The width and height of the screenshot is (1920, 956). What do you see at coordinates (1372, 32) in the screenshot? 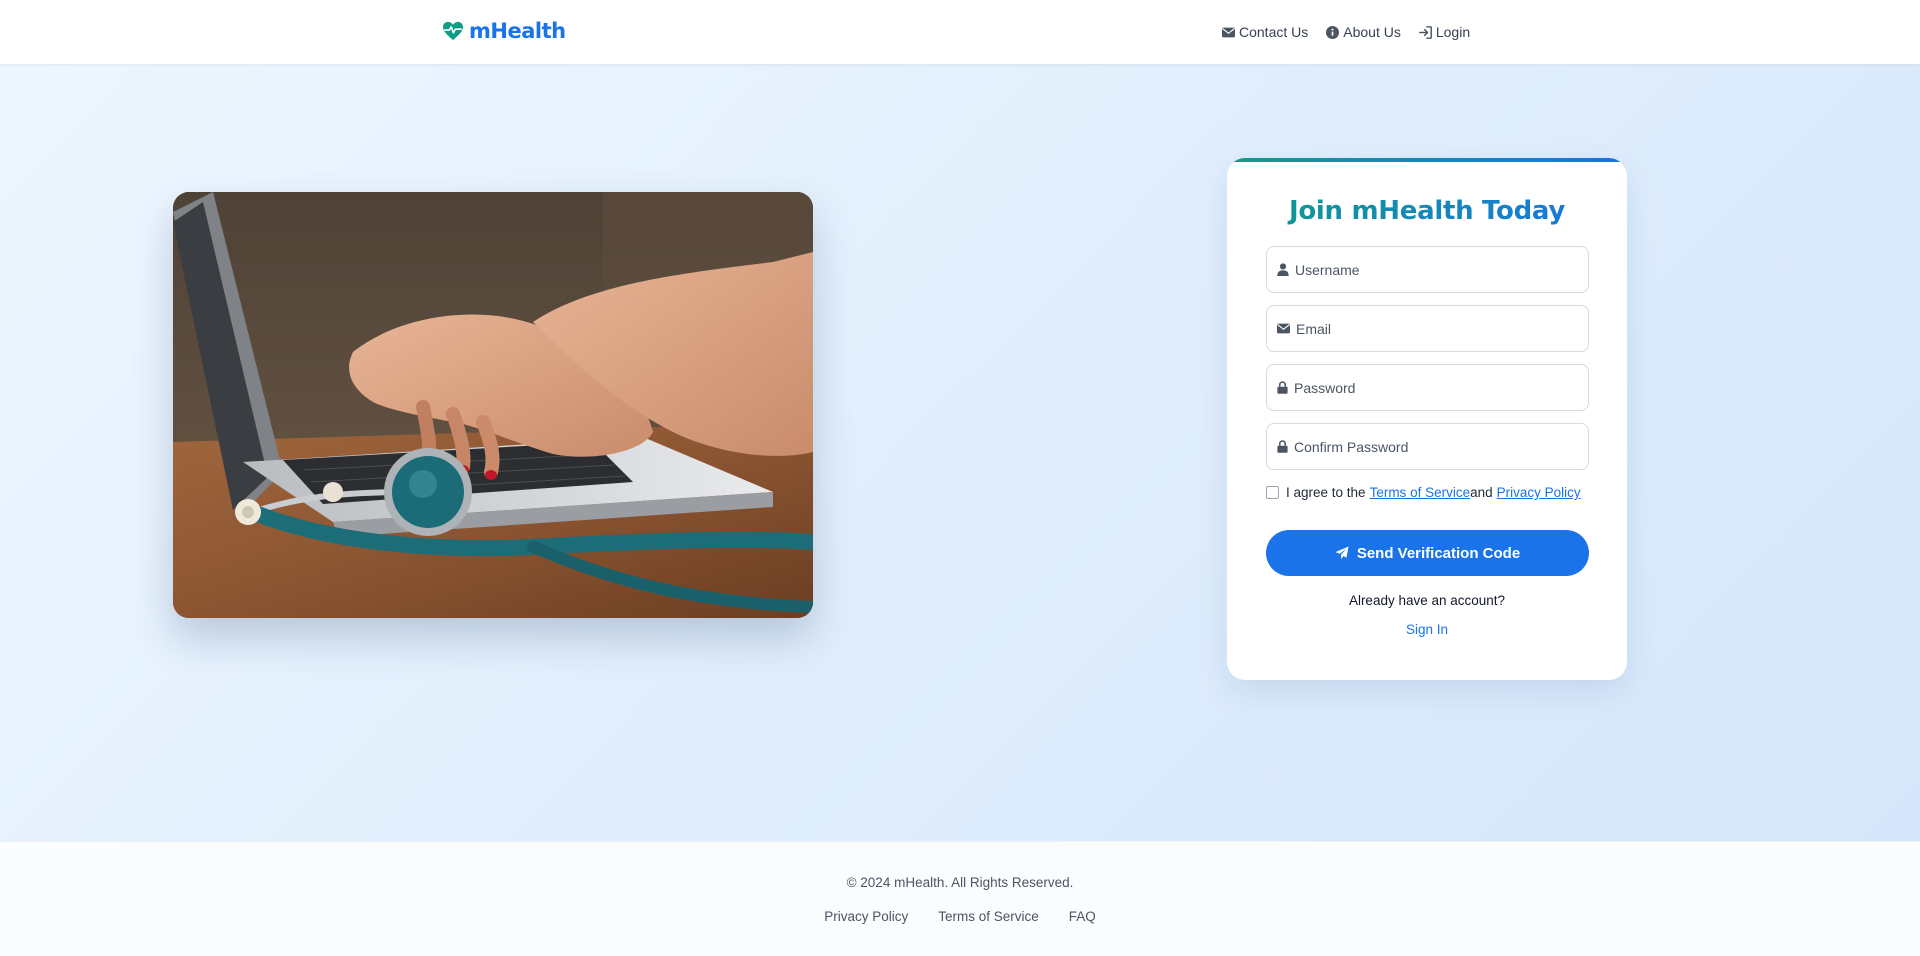
I see `nav-label: About Us` at bounding box center [1372, 32].